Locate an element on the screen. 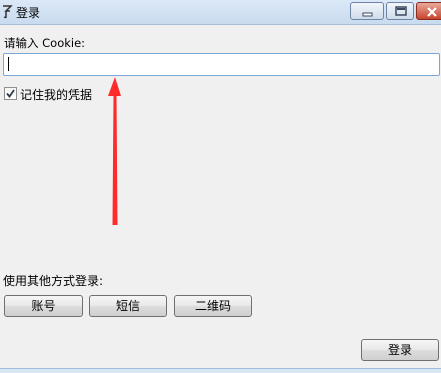  account-login-button: 账号 is located at coordinates (43, 306).